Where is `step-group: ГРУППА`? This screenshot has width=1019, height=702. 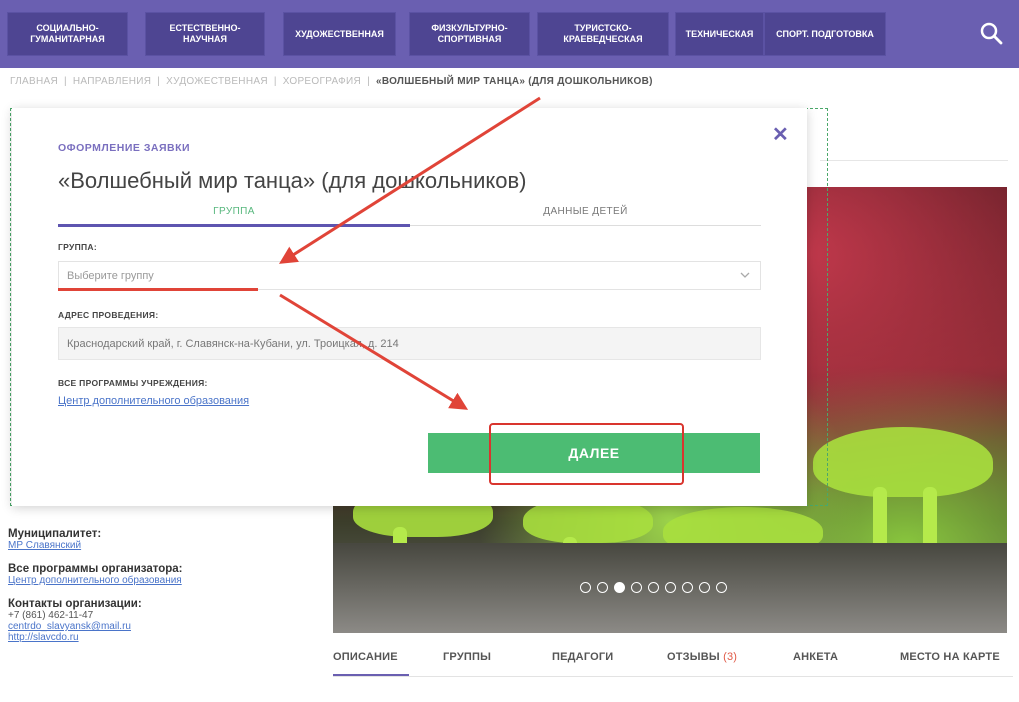 step-group: ГРУППА is located at coordinates (234, 211).